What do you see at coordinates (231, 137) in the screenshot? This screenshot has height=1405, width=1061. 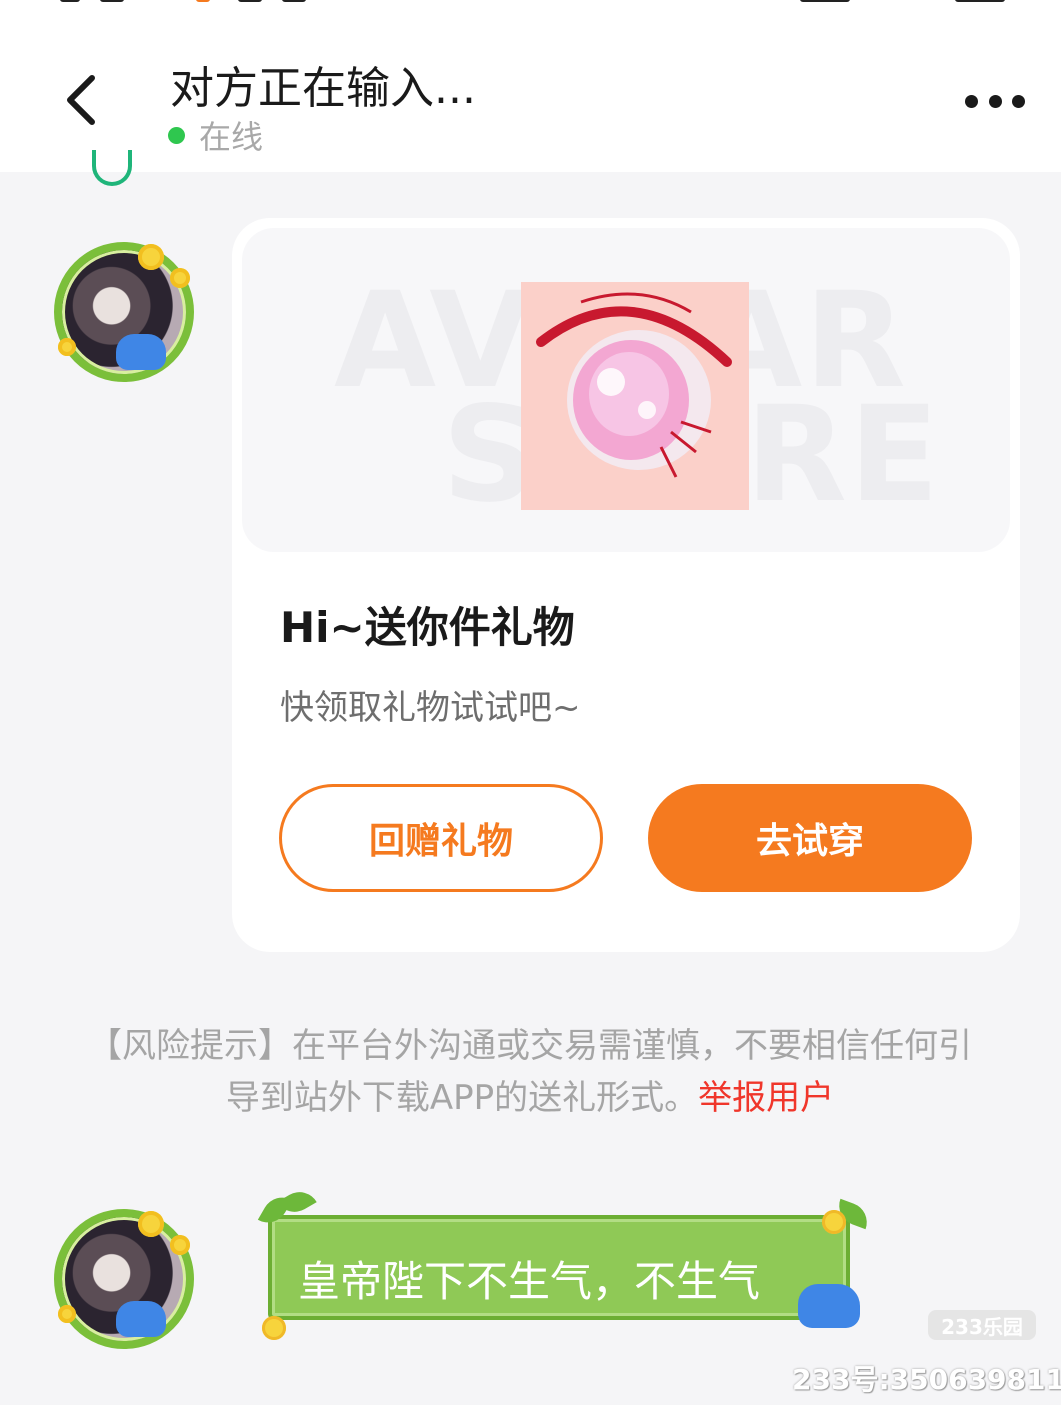 I see `online-status-label: 在线` at bounding box center [231, 137].